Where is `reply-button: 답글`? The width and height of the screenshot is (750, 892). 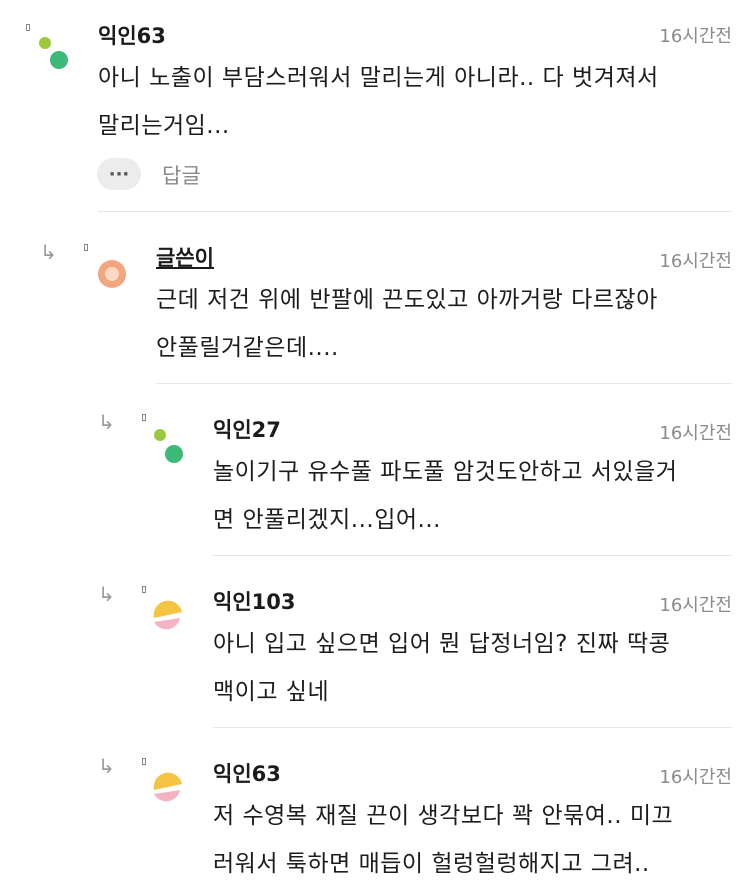 reply-button: 답글 is located at coordinates (181, 175).